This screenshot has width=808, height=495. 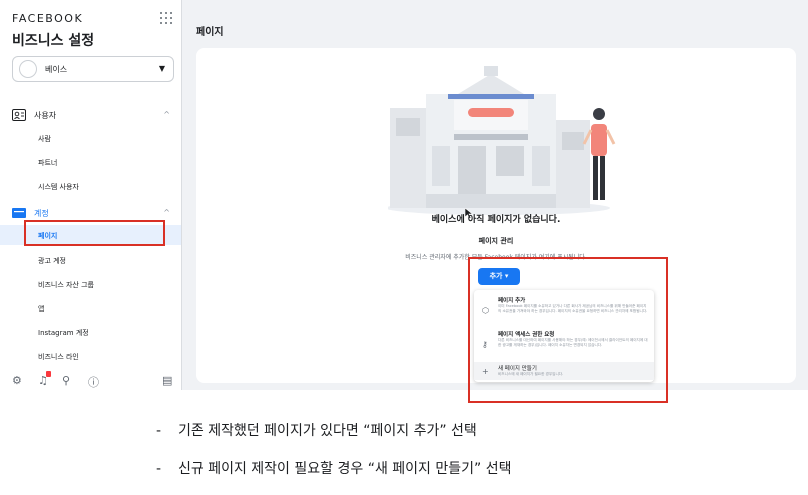 I want to click on storefront-illustration, so click(x=502, y=140).